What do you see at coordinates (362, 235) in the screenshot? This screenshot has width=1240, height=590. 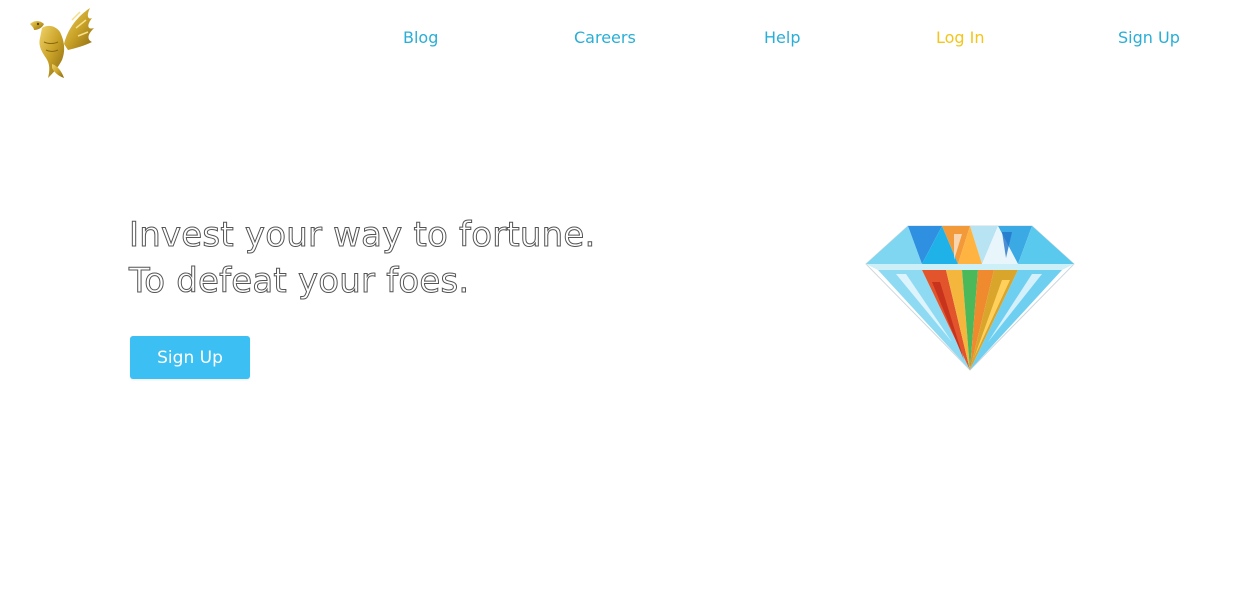 I see `hero-line-1: Invest your way to fortune.` at bounding box center [362, 235].